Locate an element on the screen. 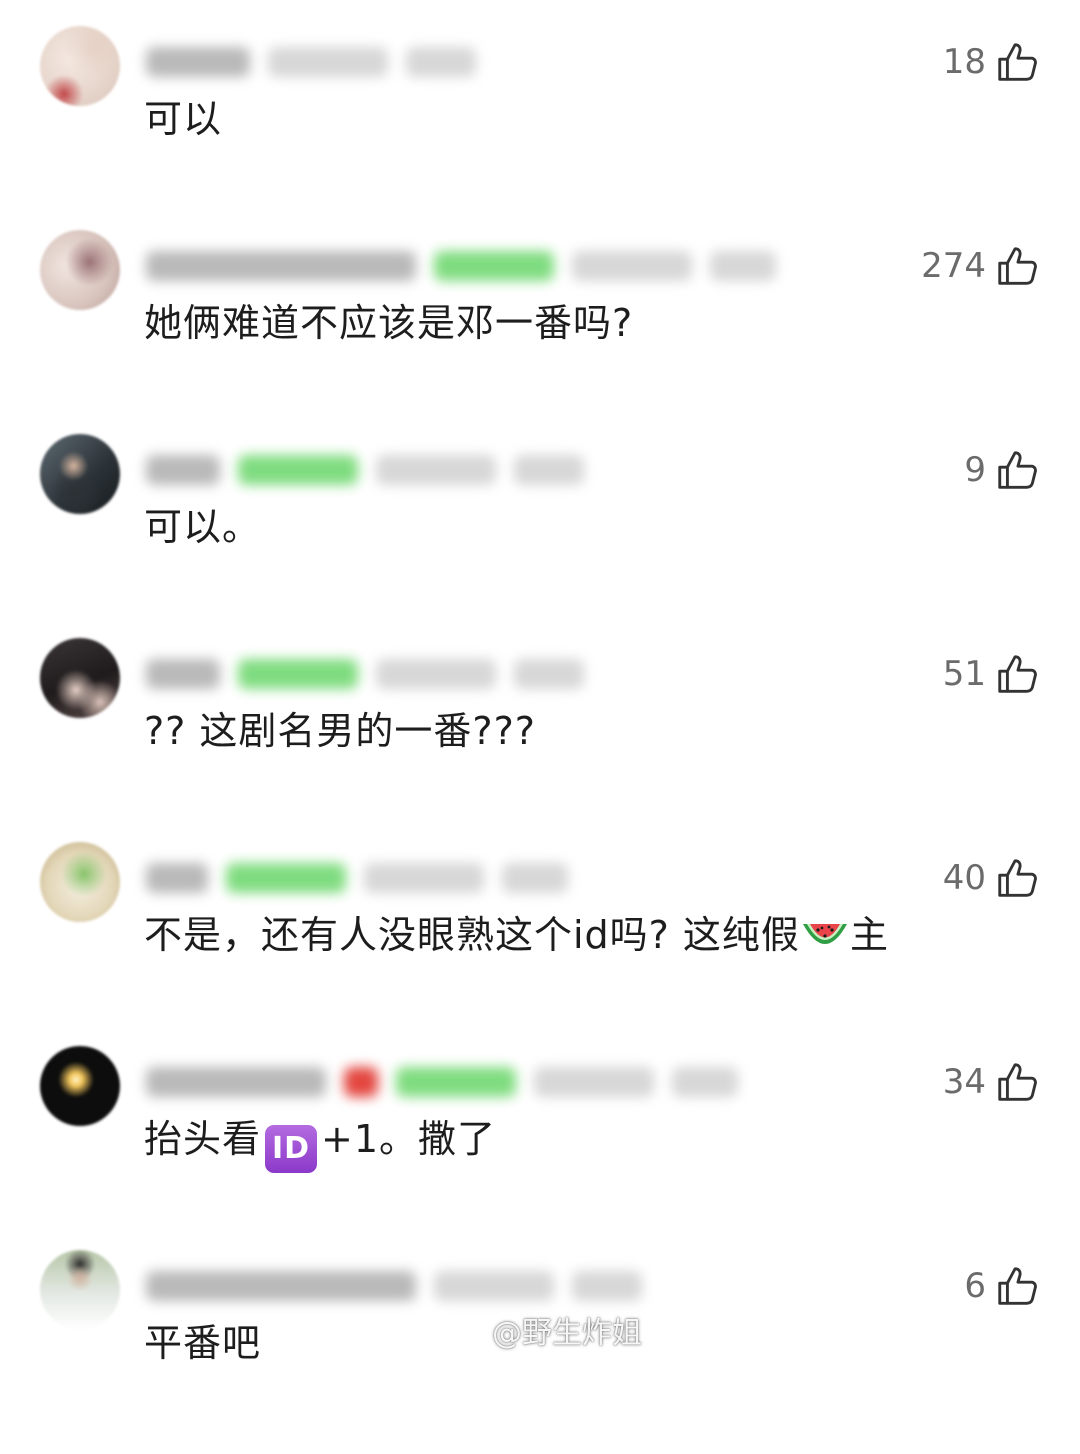 The height and width of the screenshot is (1454, 1080). comment-text: ?? 这剧名男的一番??? is located at coordinates (340, 731).